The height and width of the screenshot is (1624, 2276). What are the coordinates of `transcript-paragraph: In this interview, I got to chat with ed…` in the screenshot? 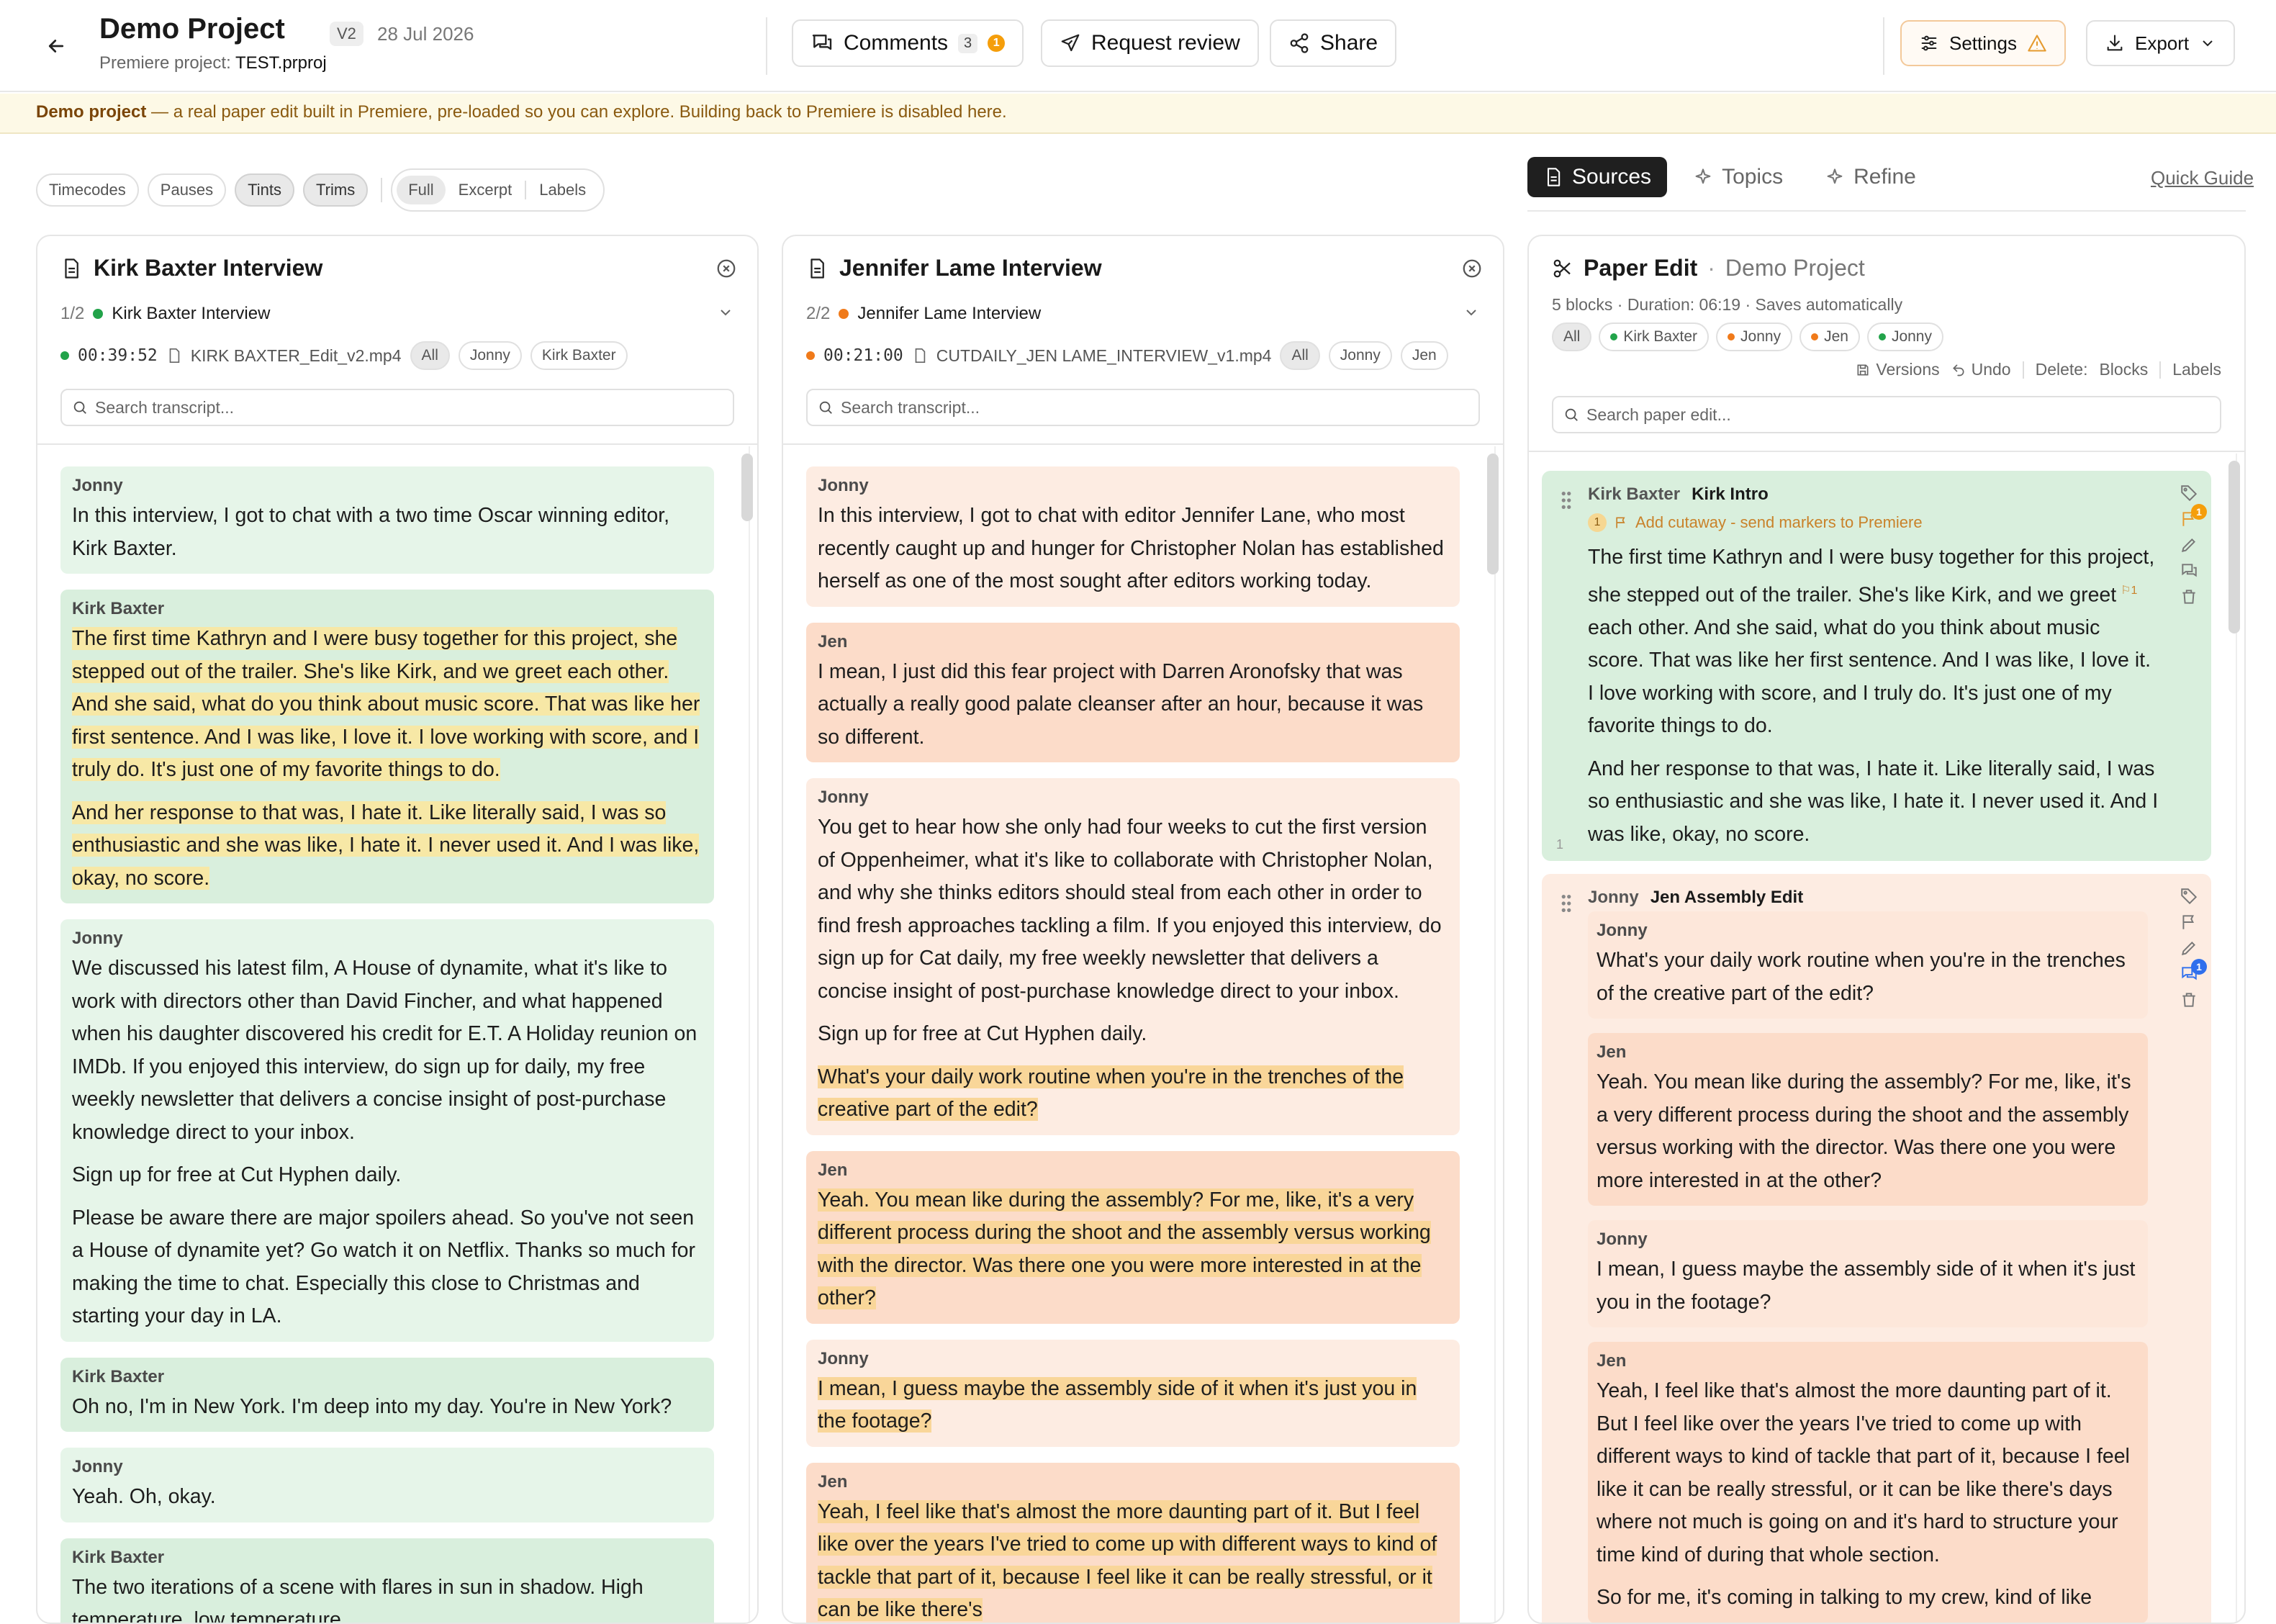 It's located at (1133, 549).